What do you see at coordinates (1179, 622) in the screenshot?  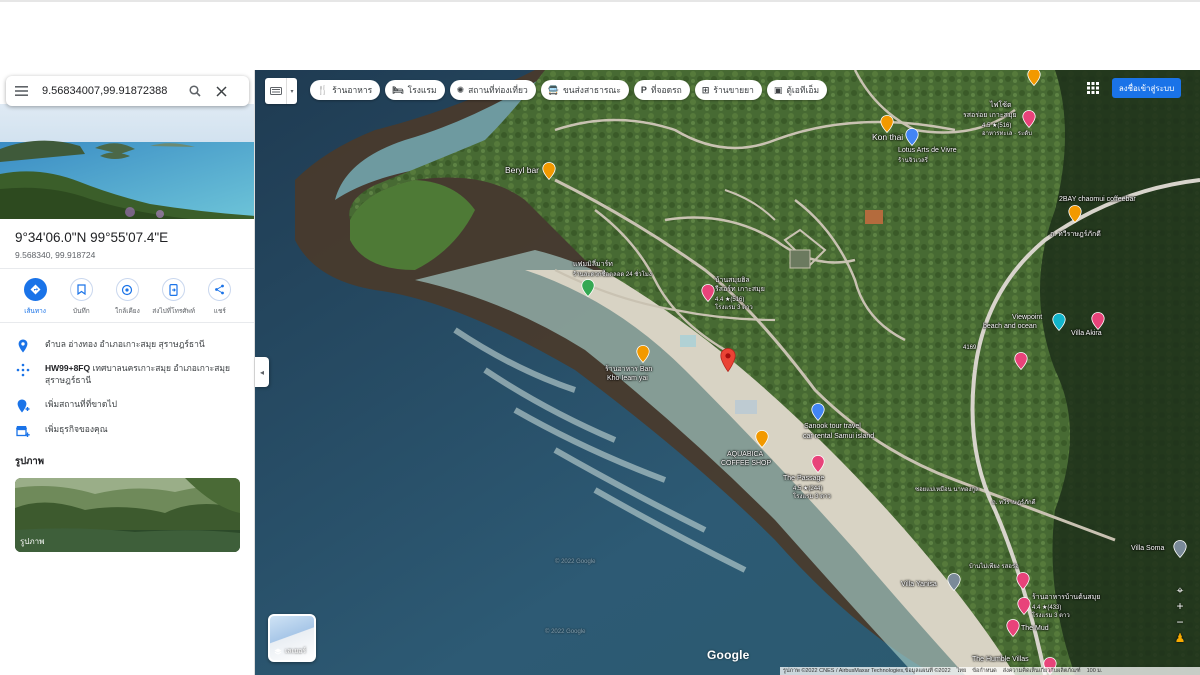 I see `zoom-out-button: −` at bounding box center [1179, 622].